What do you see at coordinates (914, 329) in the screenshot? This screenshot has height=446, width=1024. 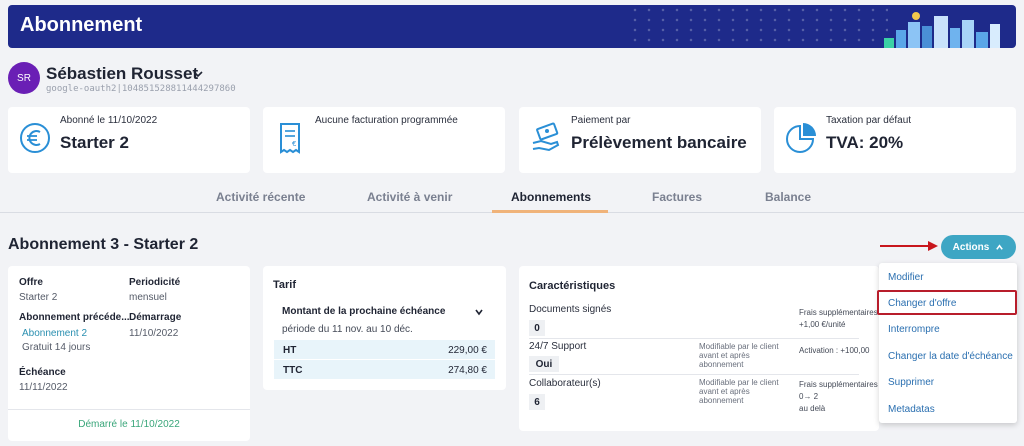 I see `menu-item-interrompre: Interrompre` at bounding box center [914, 329].